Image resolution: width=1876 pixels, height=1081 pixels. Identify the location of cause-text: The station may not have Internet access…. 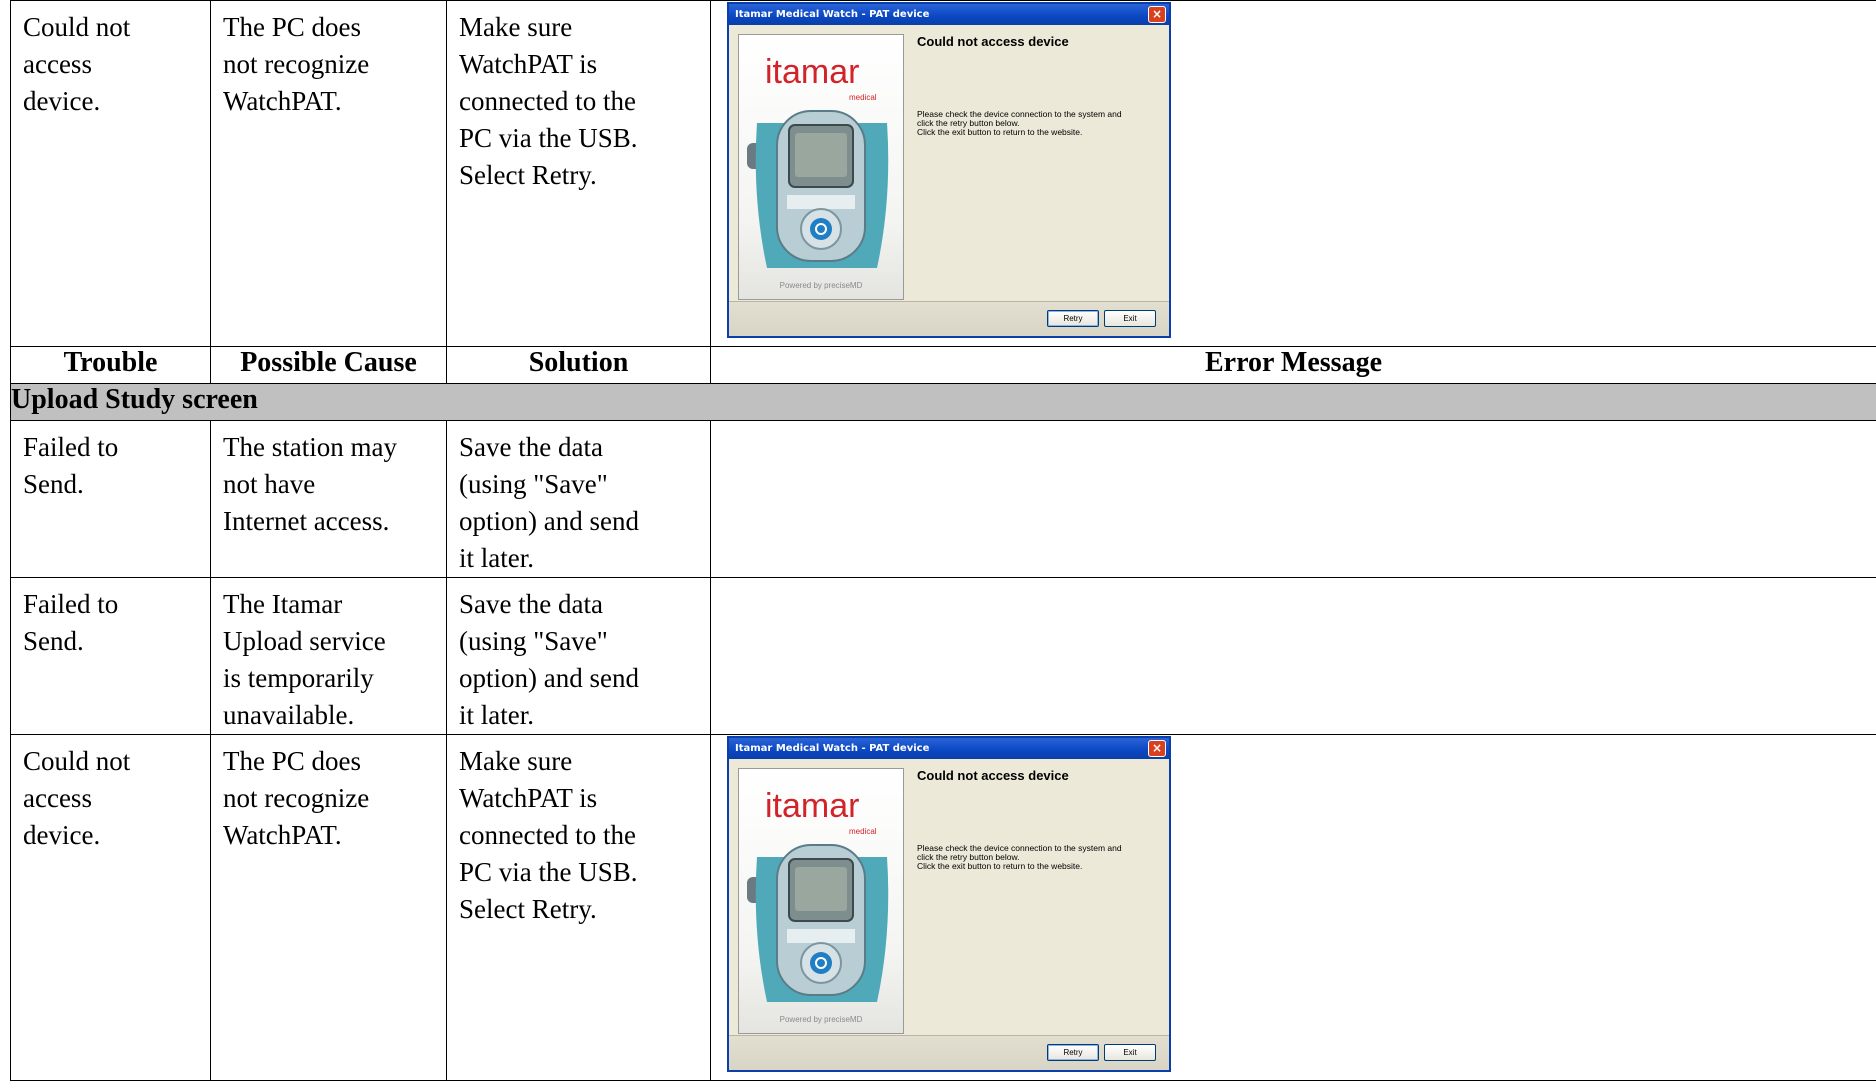
(328, 480).